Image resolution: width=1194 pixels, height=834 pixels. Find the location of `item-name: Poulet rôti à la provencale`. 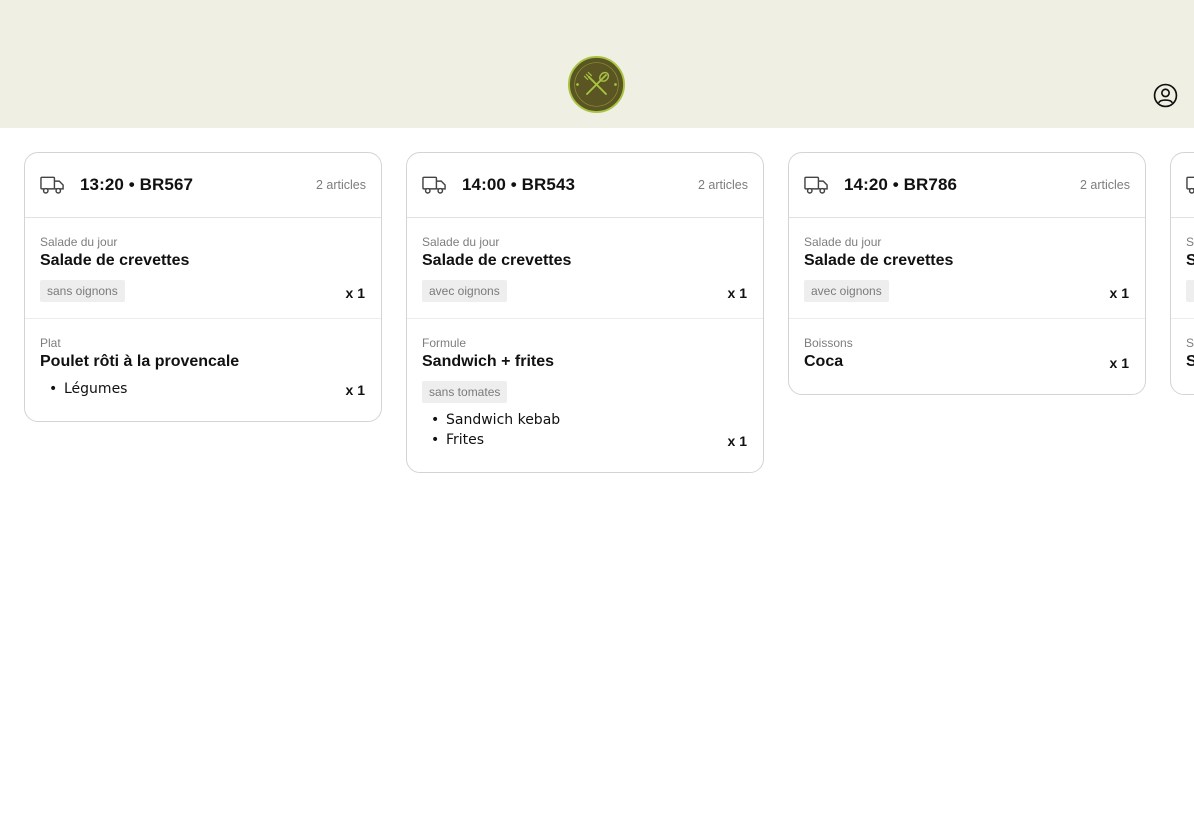

item-name: Poulet rôti à la provencale is located at coordinates (140, 361).